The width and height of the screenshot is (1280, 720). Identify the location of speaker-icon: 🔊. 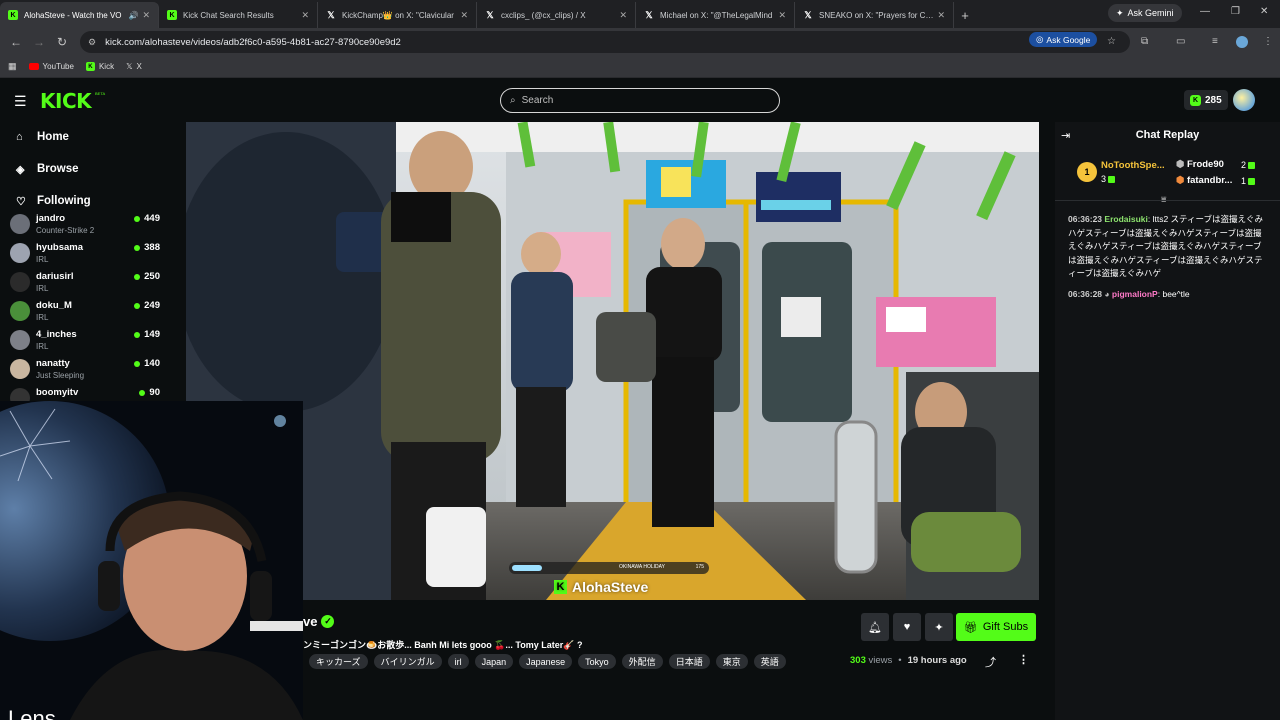
(133, 15).